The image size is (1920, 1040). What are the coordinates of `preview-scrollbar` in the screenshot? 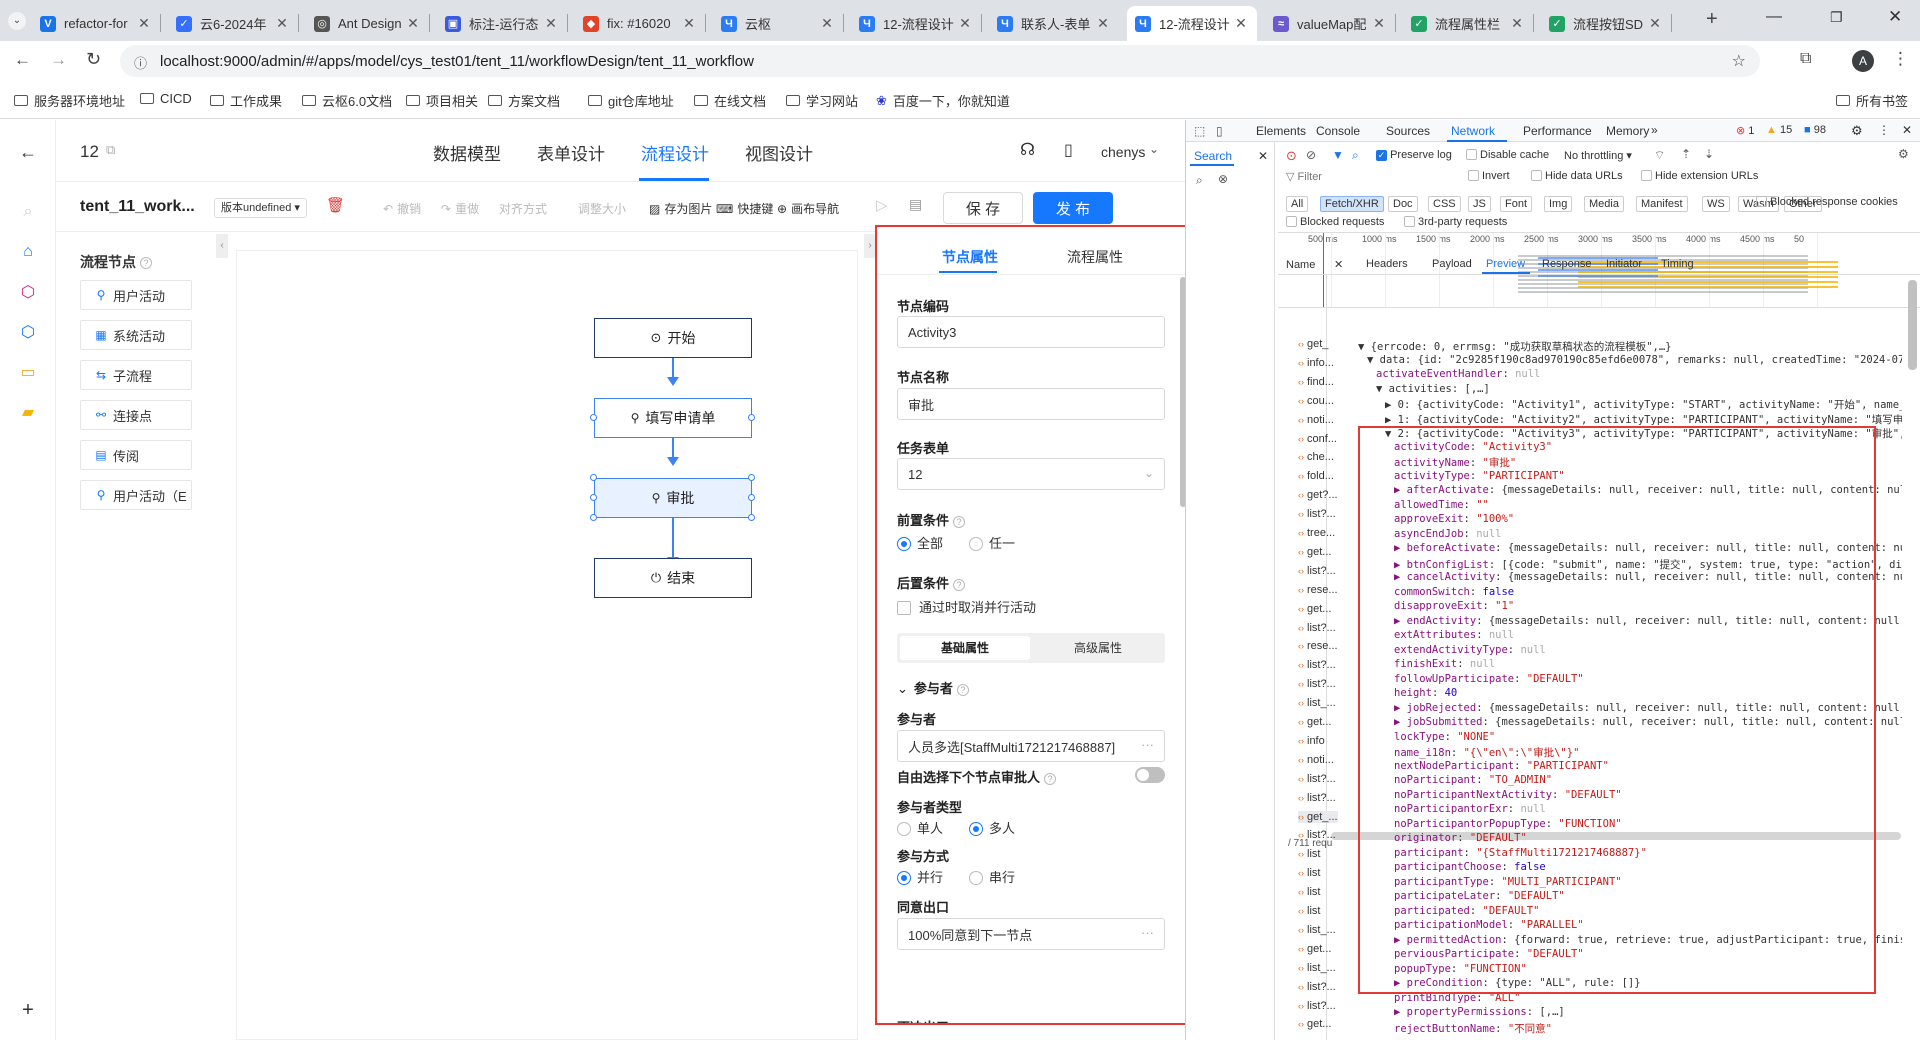 It's located at (1912, 325).